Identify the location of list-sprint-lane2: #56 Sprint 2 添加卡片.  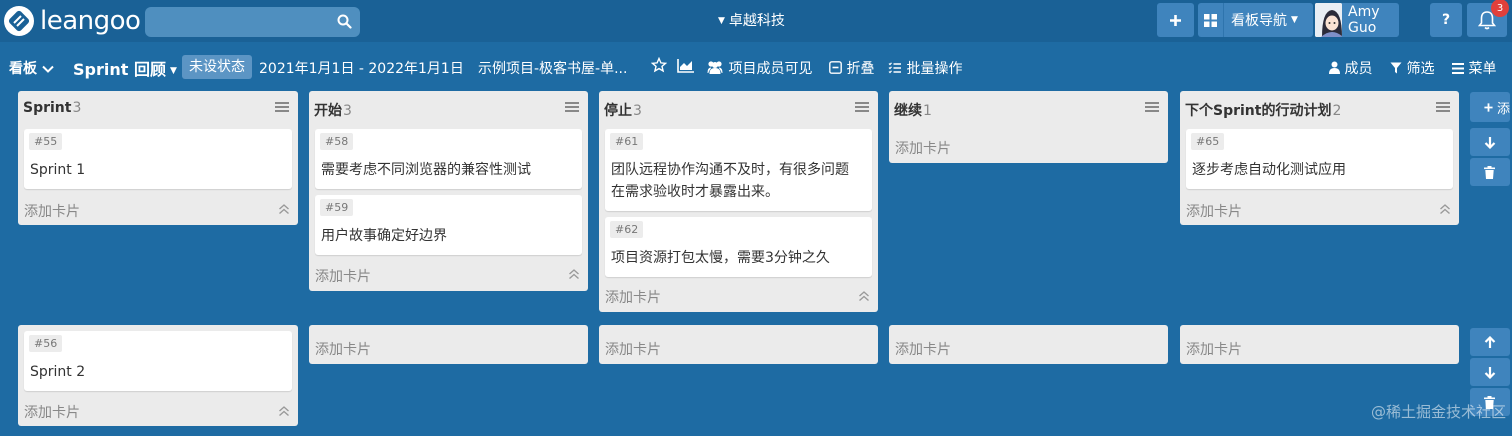
(158, 375).